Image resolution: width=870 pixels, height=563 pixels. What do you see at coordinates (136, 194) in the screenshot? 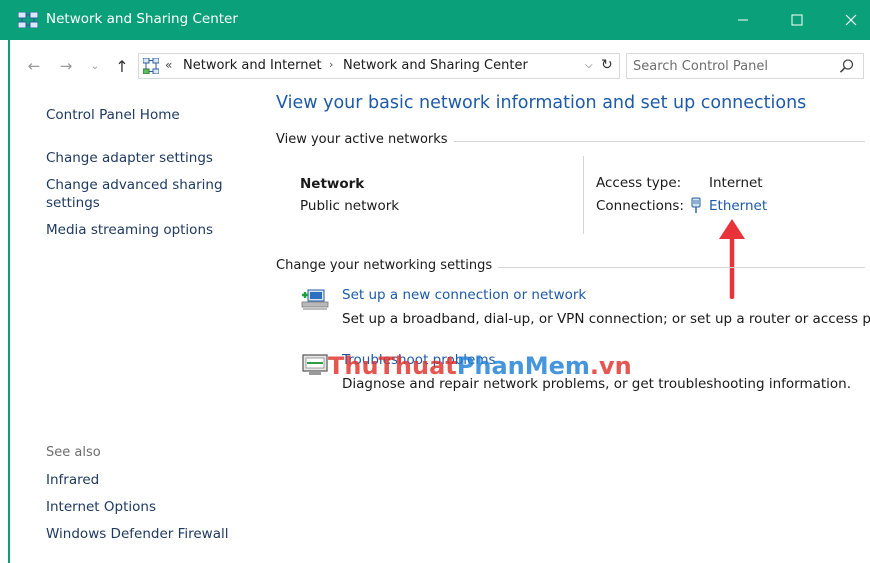
I see `change-advanced-sharing-settings-link: Change advanced sharing settings` at bounding box center [136, 194].